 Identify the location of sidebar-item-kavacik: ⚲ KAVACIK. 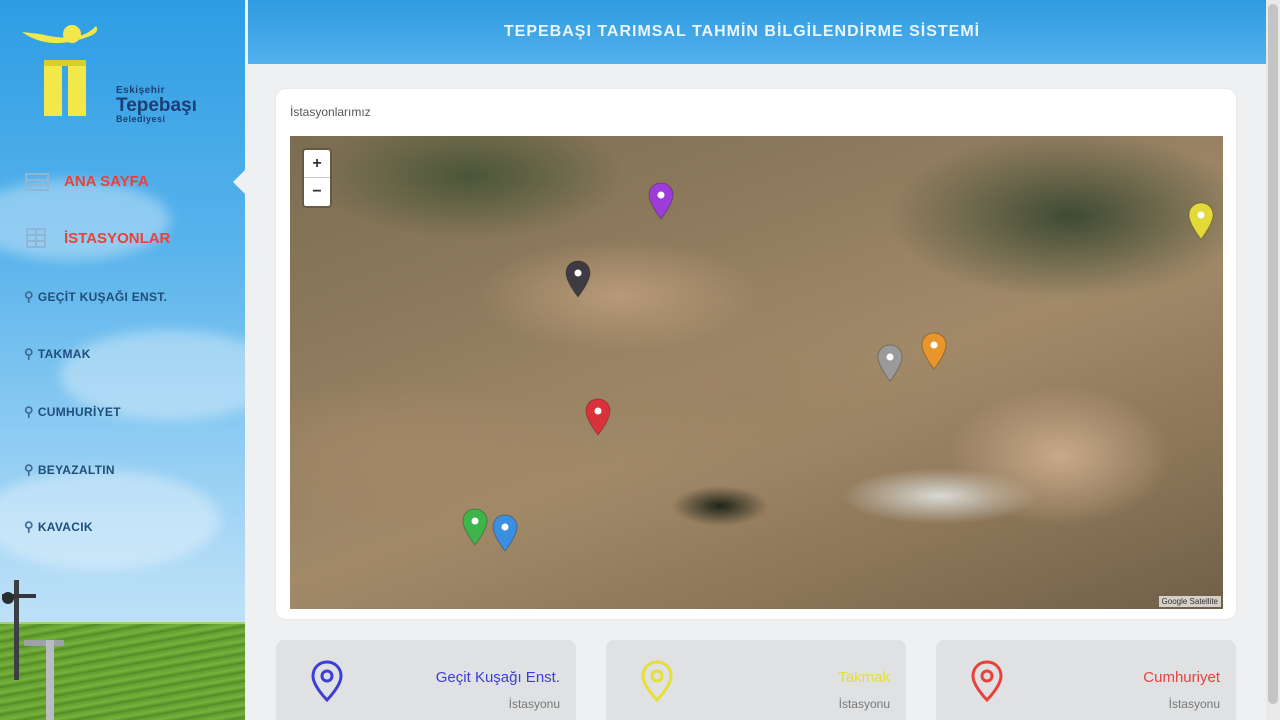
(58, 527).